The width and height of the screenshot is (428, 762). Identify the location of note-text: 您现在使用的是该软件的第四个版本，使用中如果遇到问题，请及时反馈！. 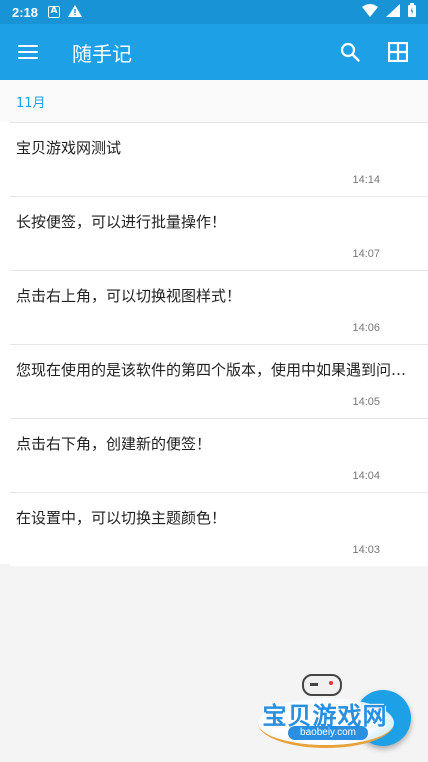
(214, 370).